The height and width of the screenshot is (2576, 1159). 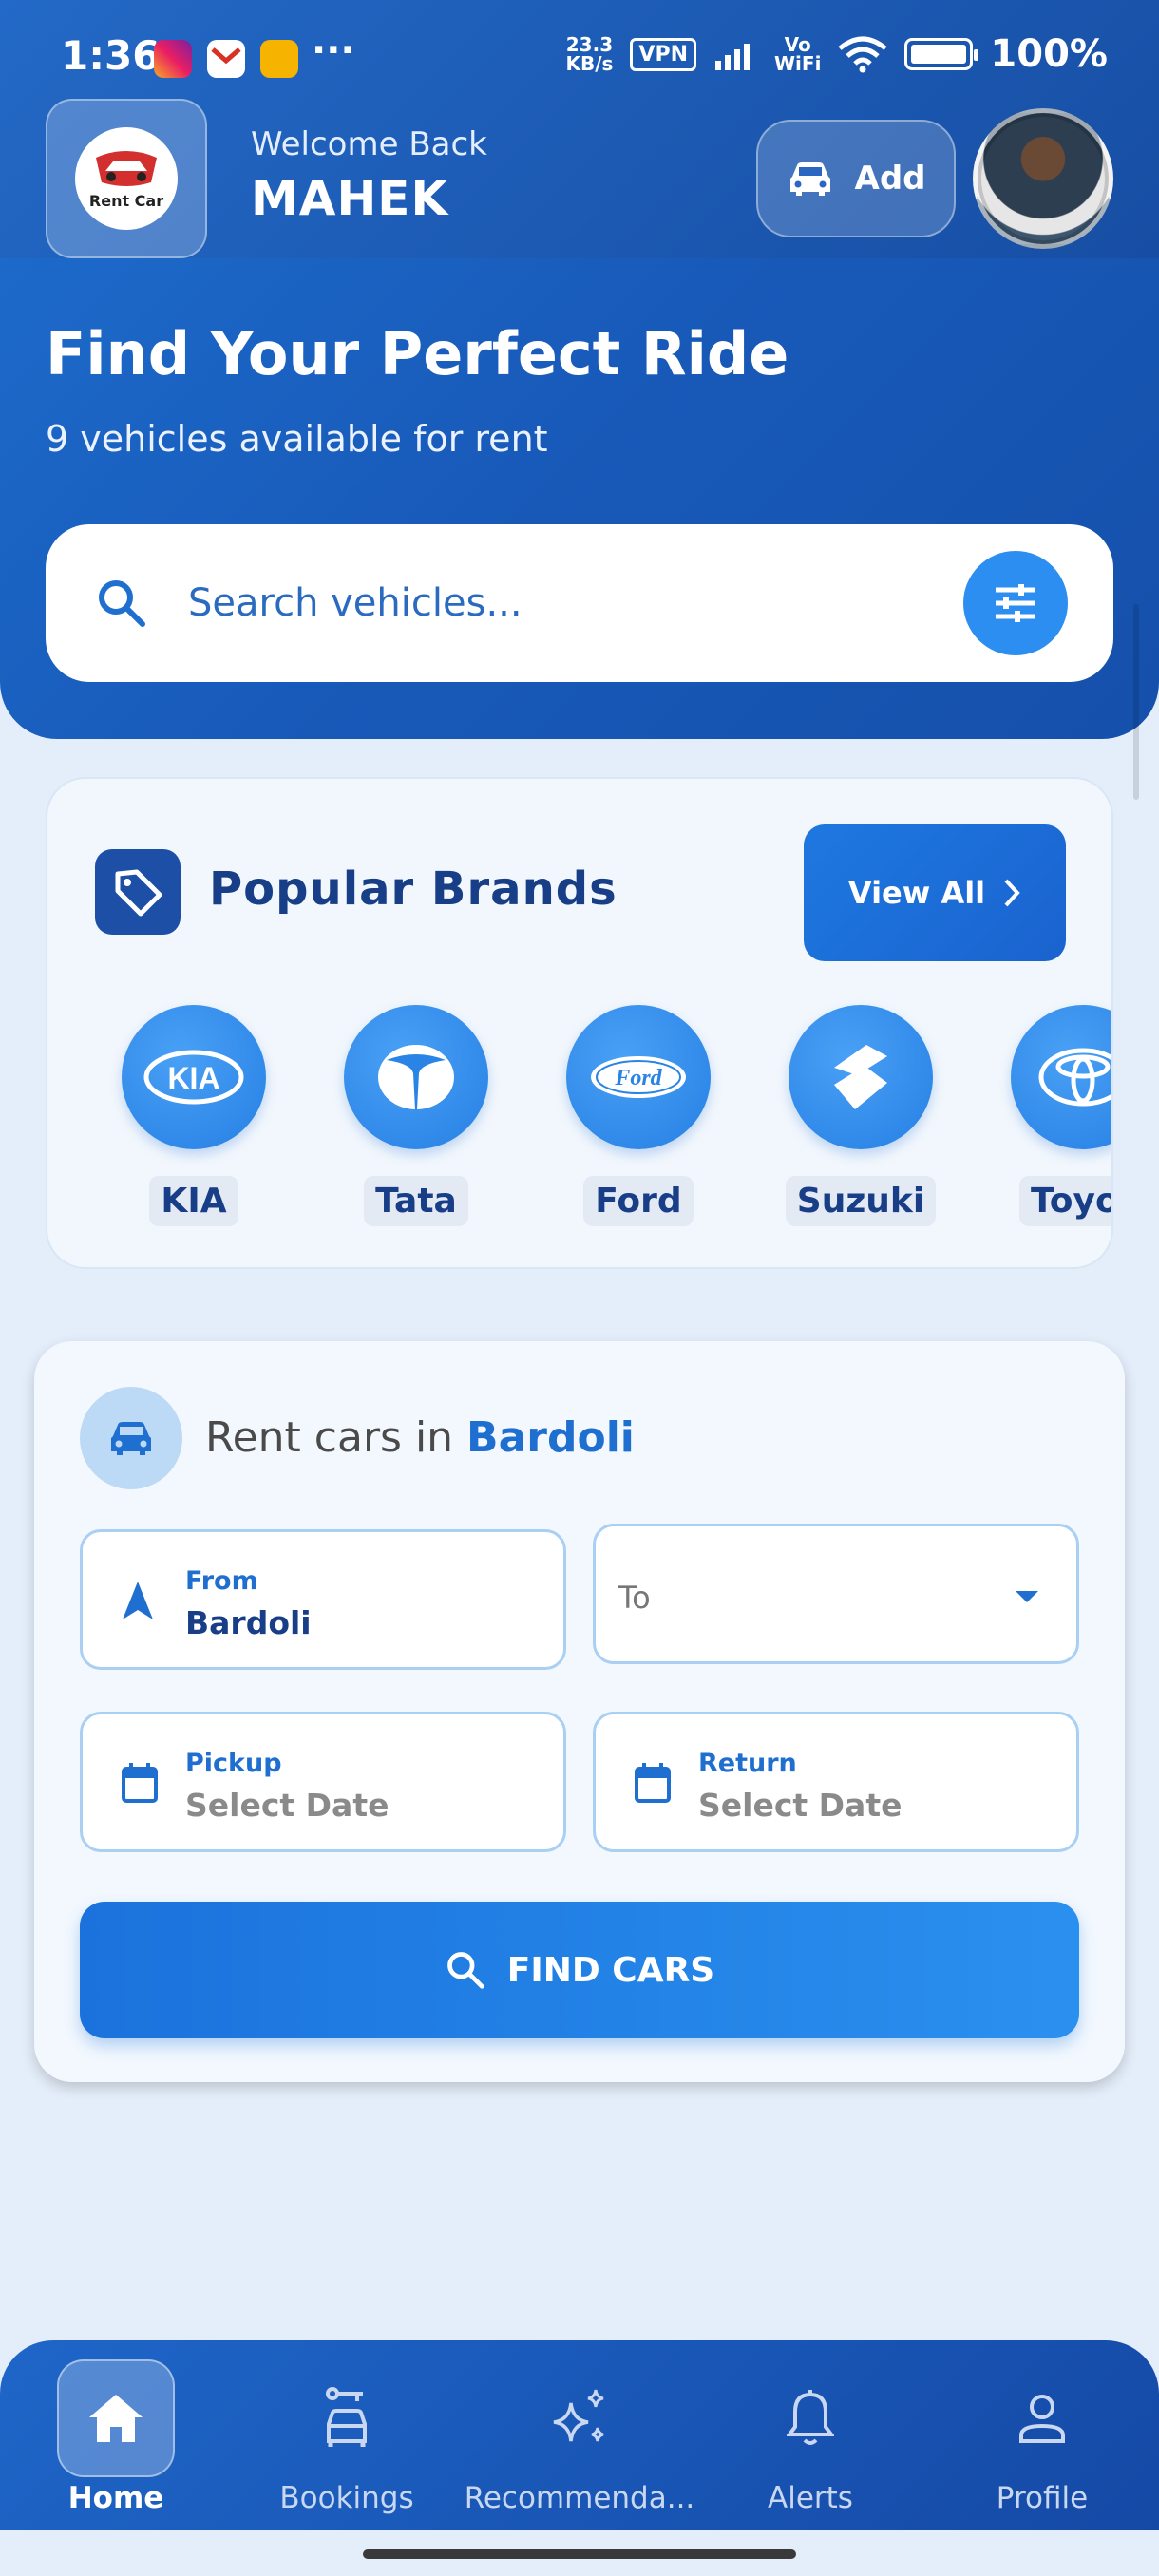 I want to click on svg-text: KIA, so click(x=193, y=1078).